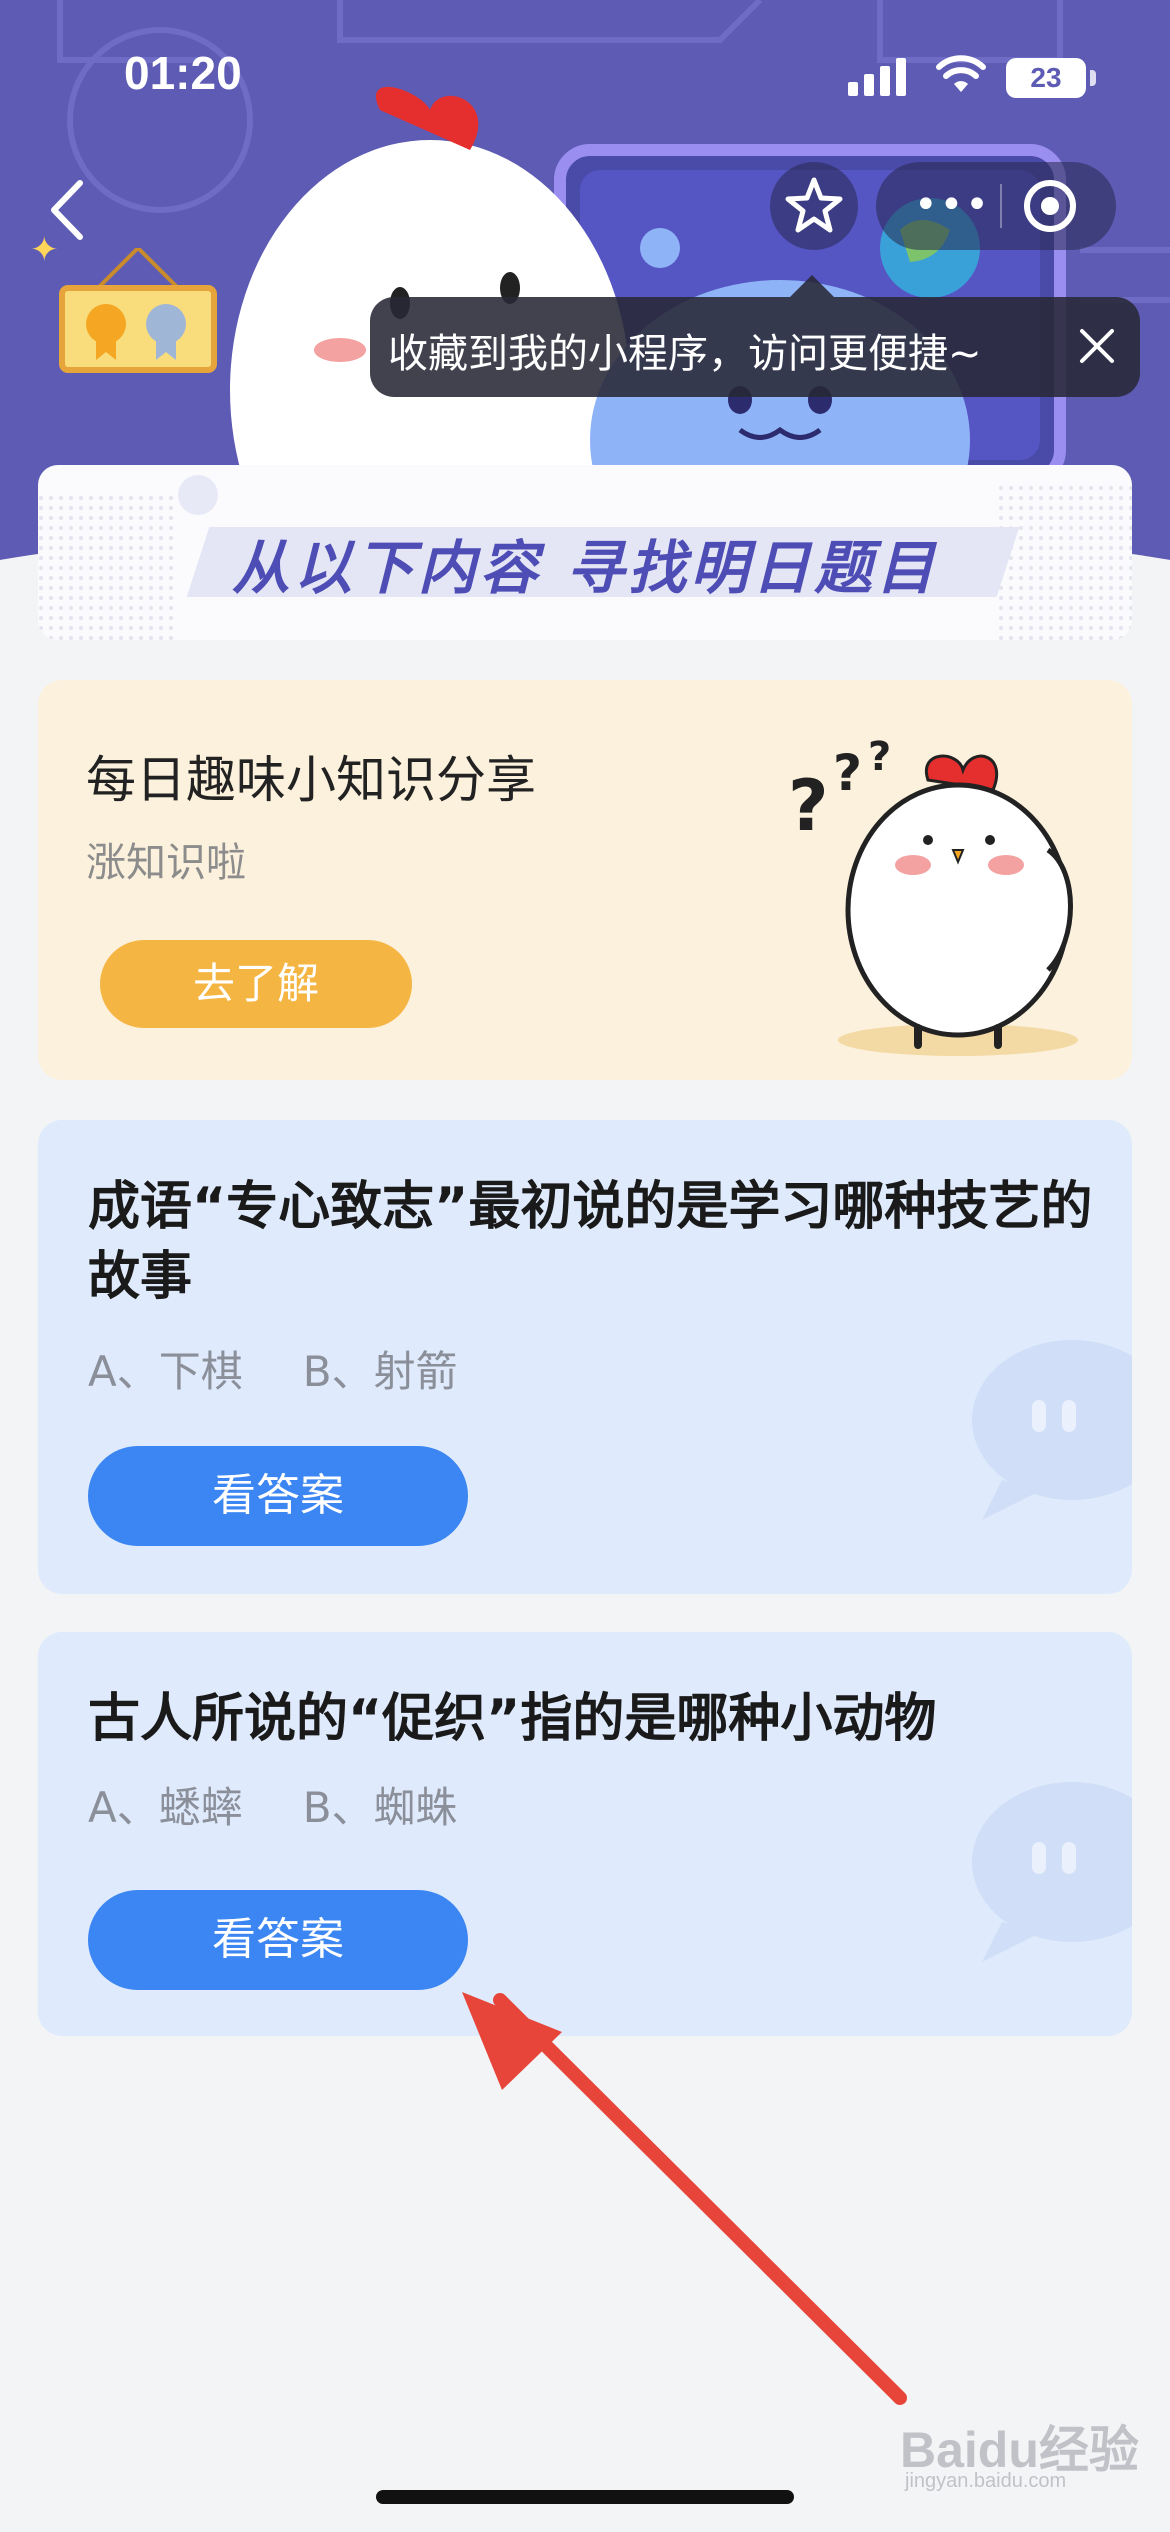  I want to click on home-indicator, so click(585, 2497).